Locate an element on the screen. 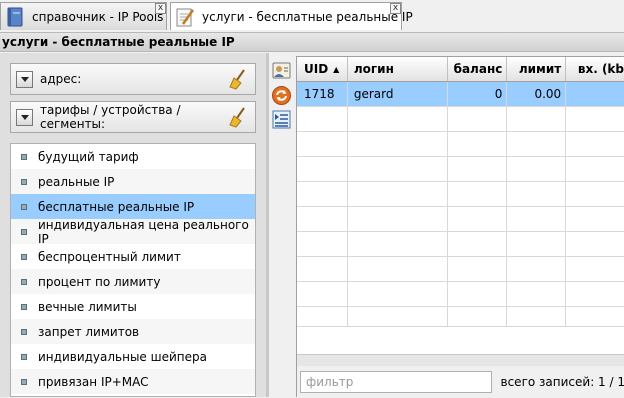 This screenshot has height=398, width=624. grid-header: UID ▲ логин баланс лимит вх. (kb is located at coordinates (460, 69).